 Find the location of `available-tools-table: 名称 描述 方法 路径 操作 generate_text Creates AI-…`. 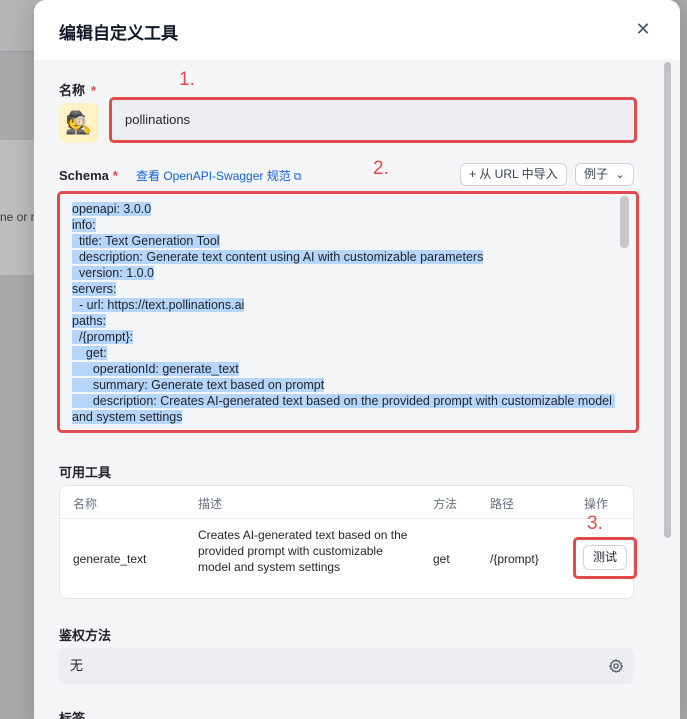

available-tools-table: 名称 描述 方法 路径 操作 generate_text Creates AI-… is located at coordinates (346, 542).